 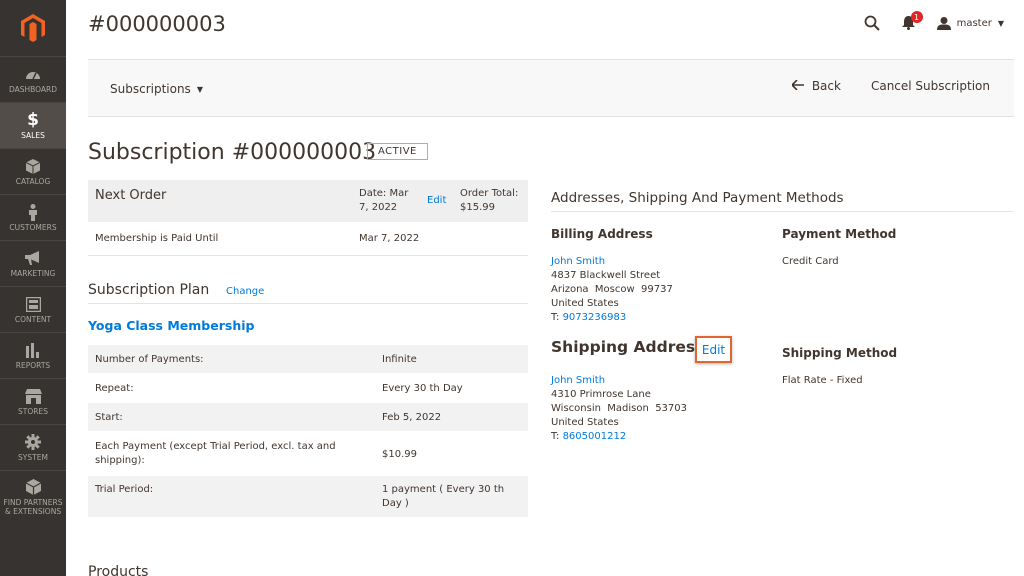 I want to click on row-label: Trial Period:, so click(x=124, y=489).